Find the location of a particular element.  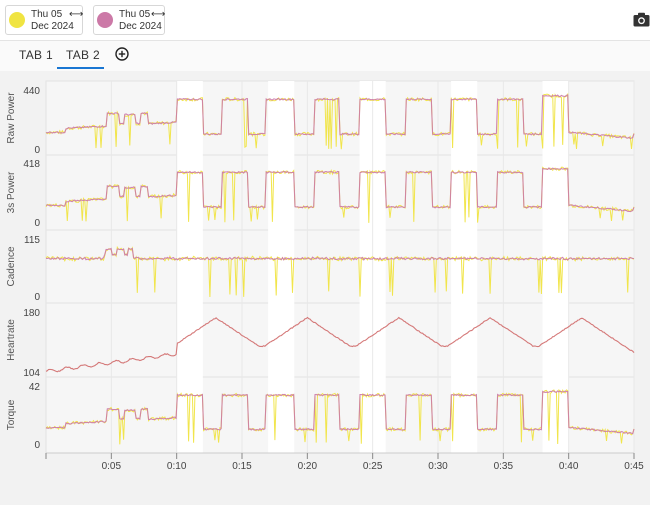

y-tick-label-bottom: 104 is located at coordinates (31, 373).